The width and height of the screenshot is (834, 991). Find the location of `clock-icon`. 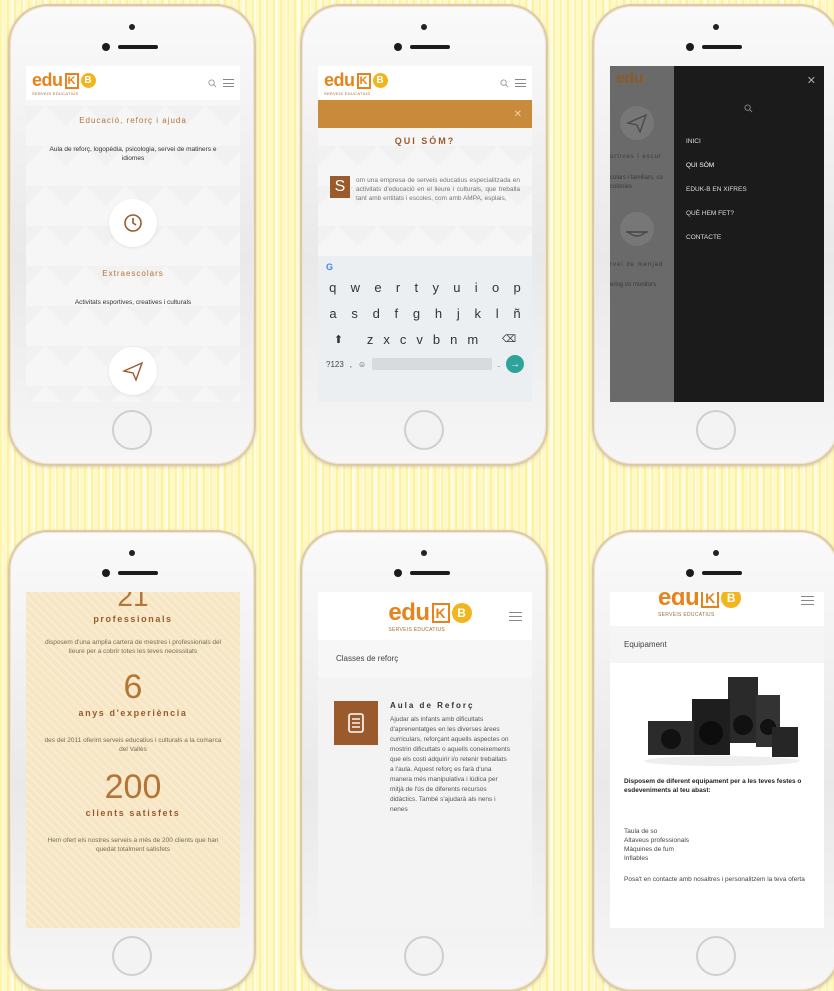

clock-icon is located at coordinates (133, 223).